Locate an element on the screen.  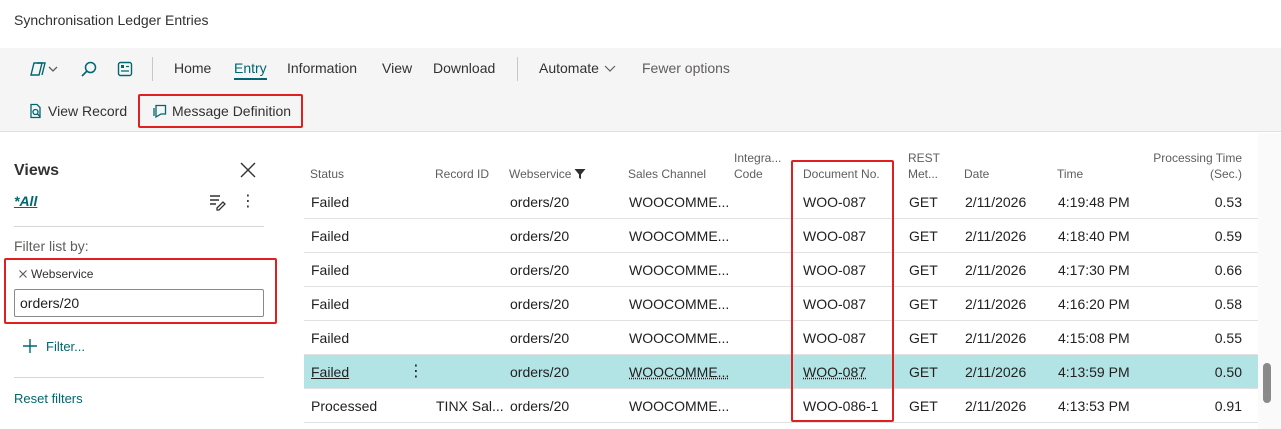
close-icon is located at coordinates (248, 170).